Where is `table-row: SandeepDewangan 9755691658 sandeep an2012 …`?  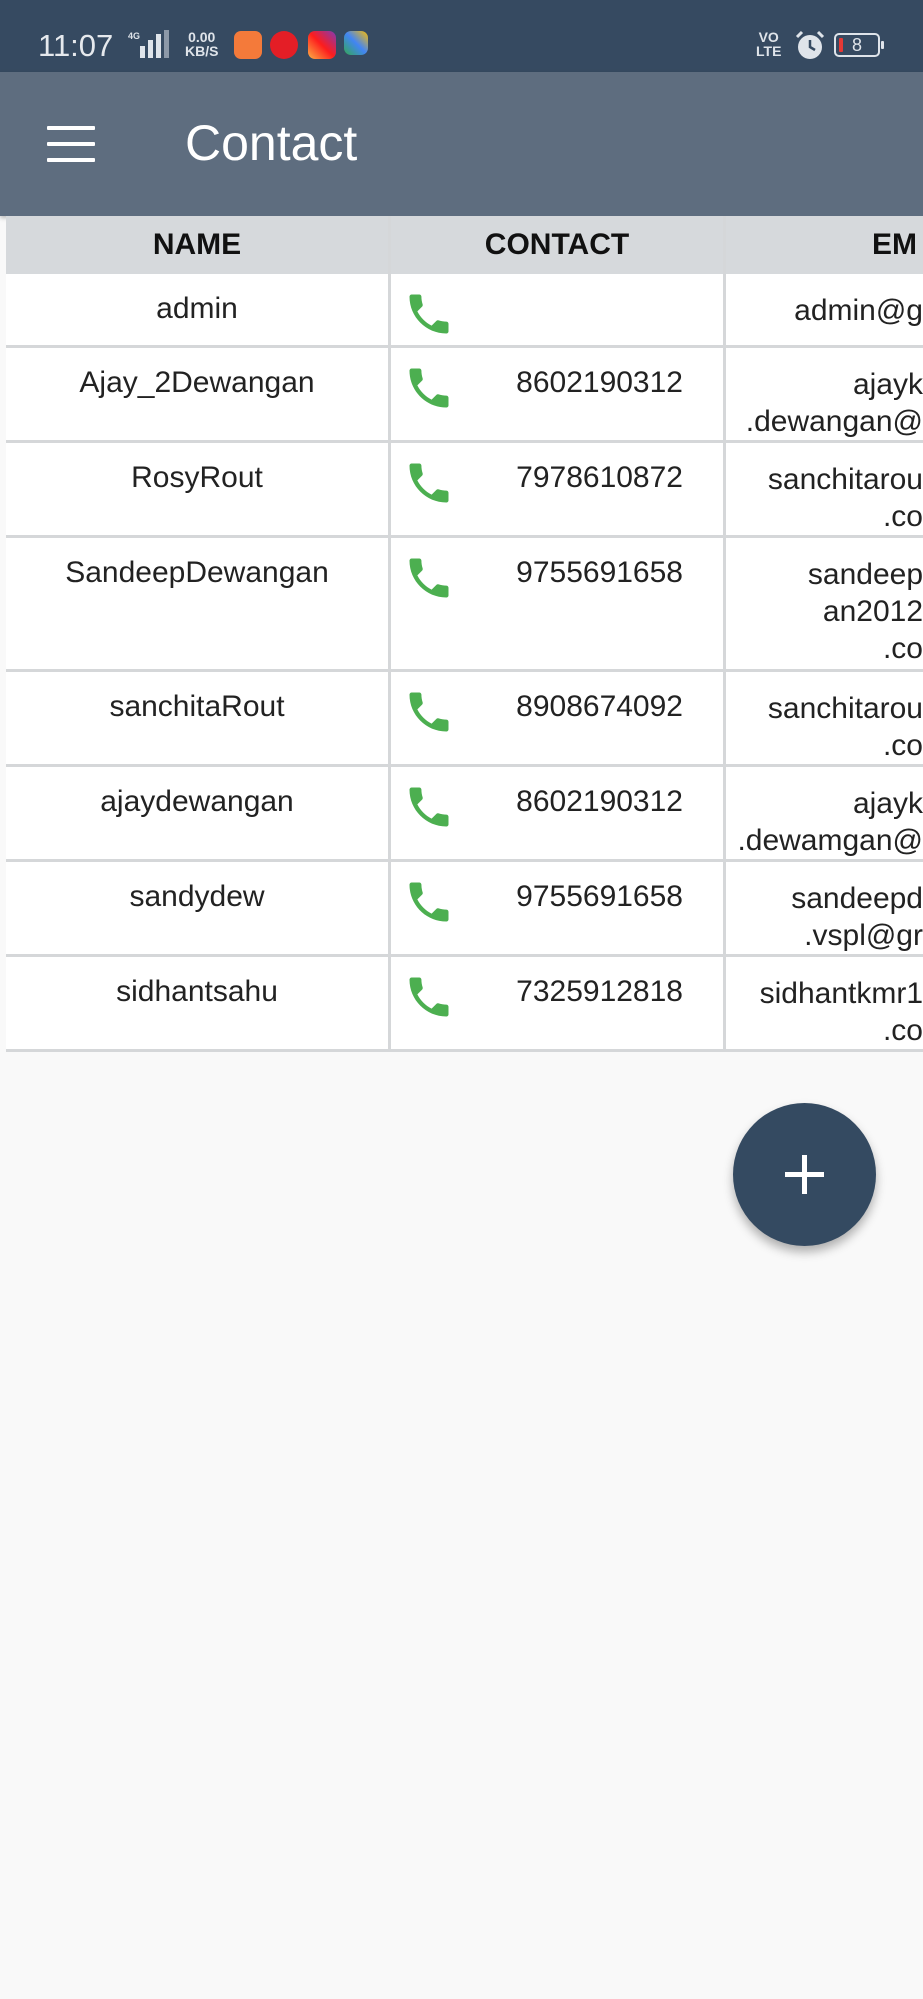 table-row: SandeepDewangan 9755691658 sandeep an2012 … is located at coordinates (464, 605).